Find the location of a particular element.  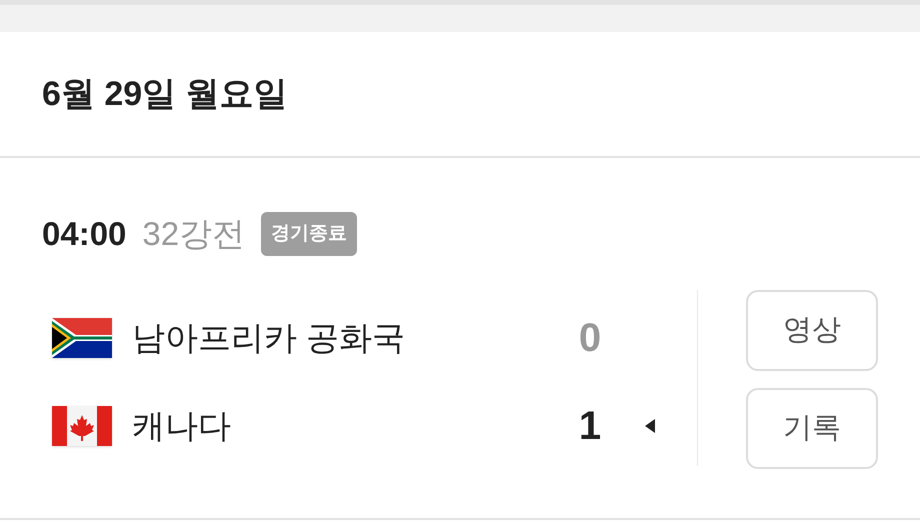

date-header: 6월 29일 월요일 is located at coordinates (165, 94).